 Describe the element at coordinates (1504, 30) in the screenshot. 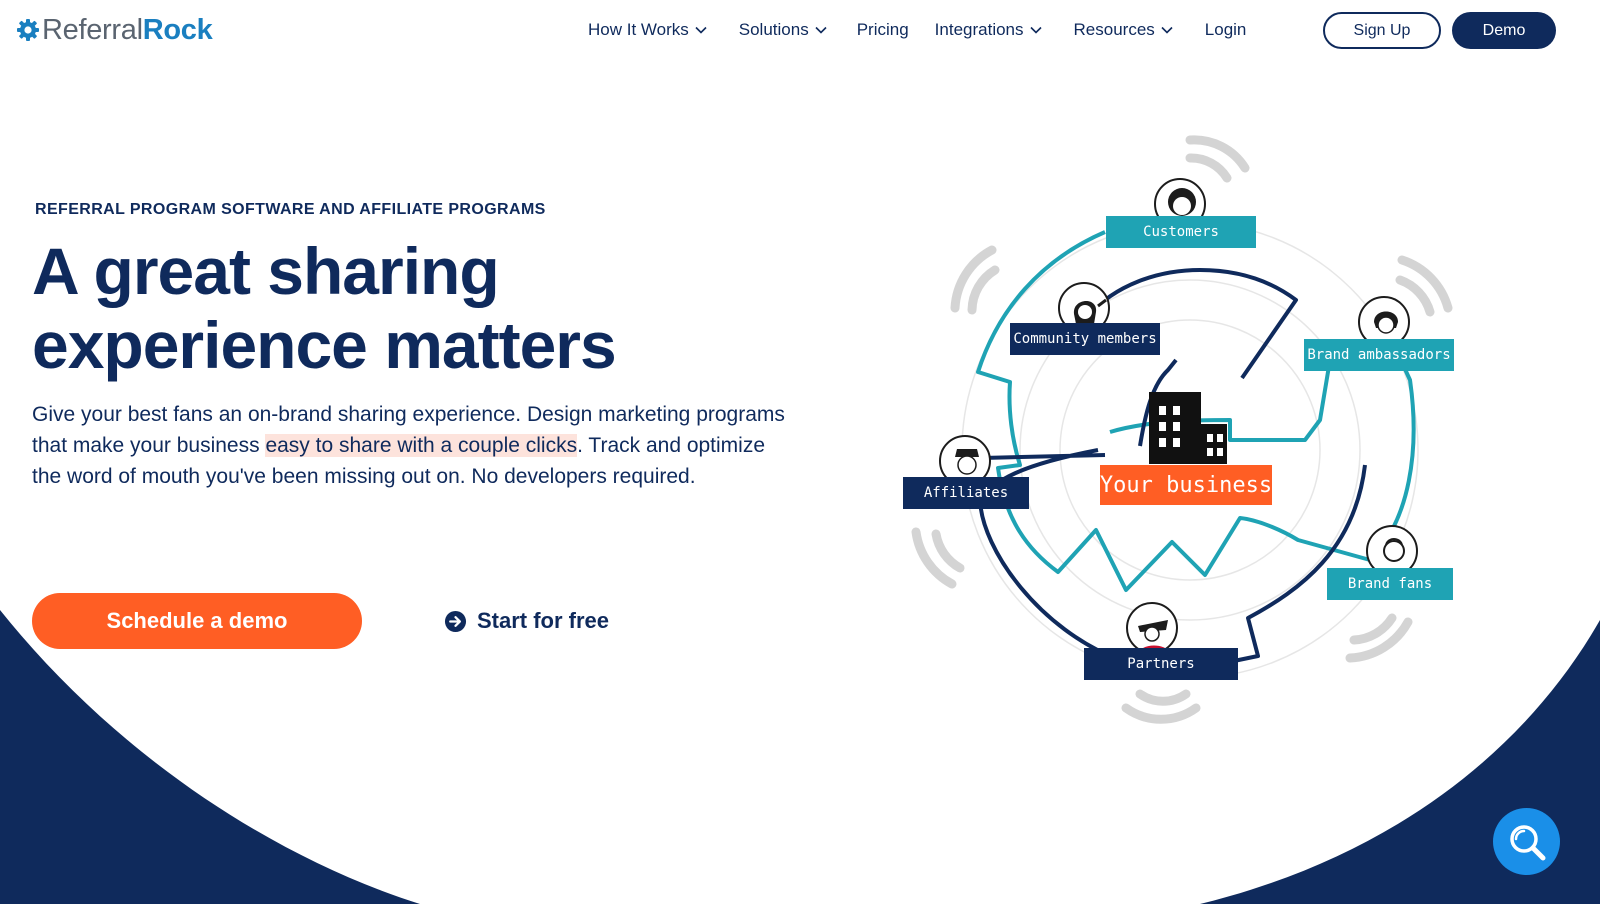

I see `demo-button: Demo` at that location.